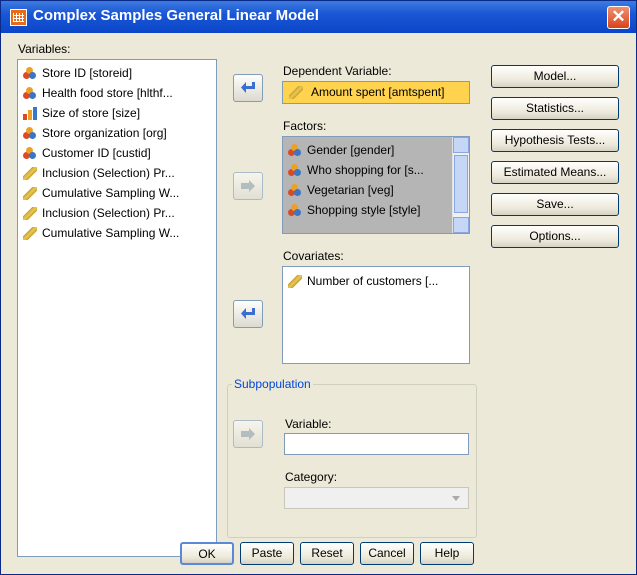  I want to click on app-table-icon, so click(18, 17).